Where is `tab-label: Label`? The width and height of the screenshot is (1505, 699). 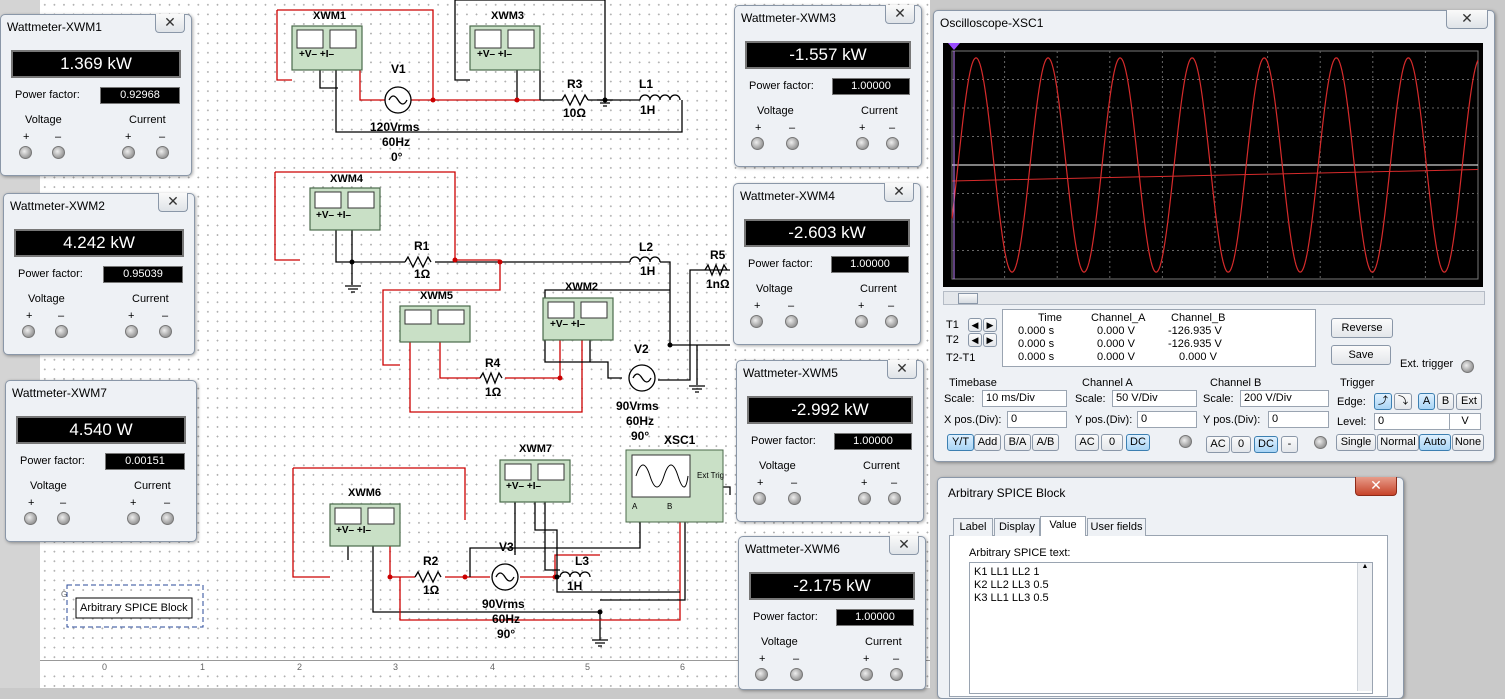
tab-label: Label is located at coordinates (973, 527).